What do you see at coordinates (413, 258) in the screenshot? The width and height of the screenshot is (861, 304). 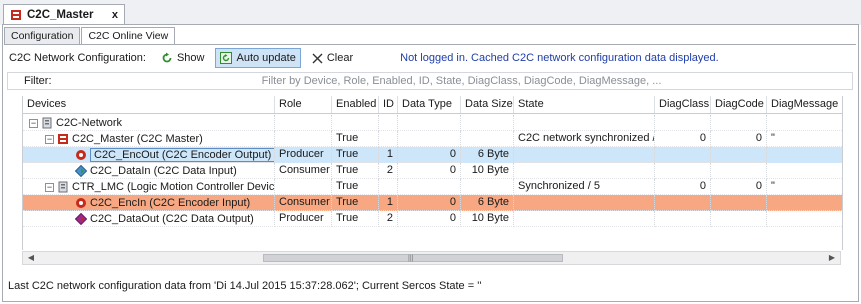 I see `scrollbar-thumb: |||` at bounding box center [413, 258].